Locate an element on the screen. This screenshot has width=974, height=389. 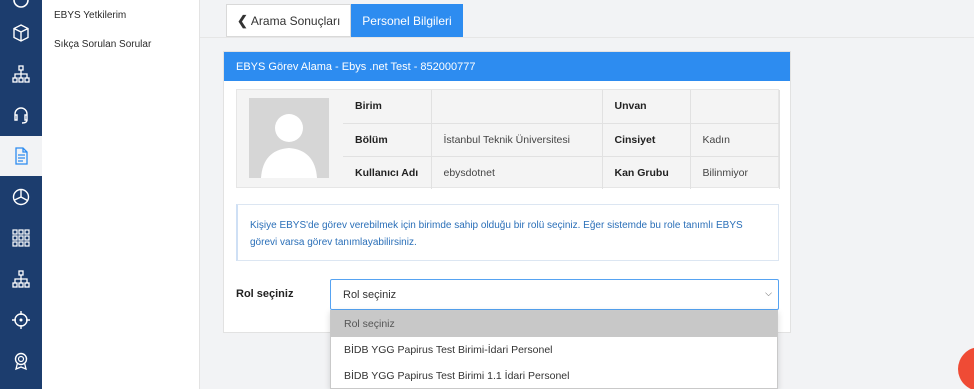
rail-item-awards is located at coordinates (21, 361).